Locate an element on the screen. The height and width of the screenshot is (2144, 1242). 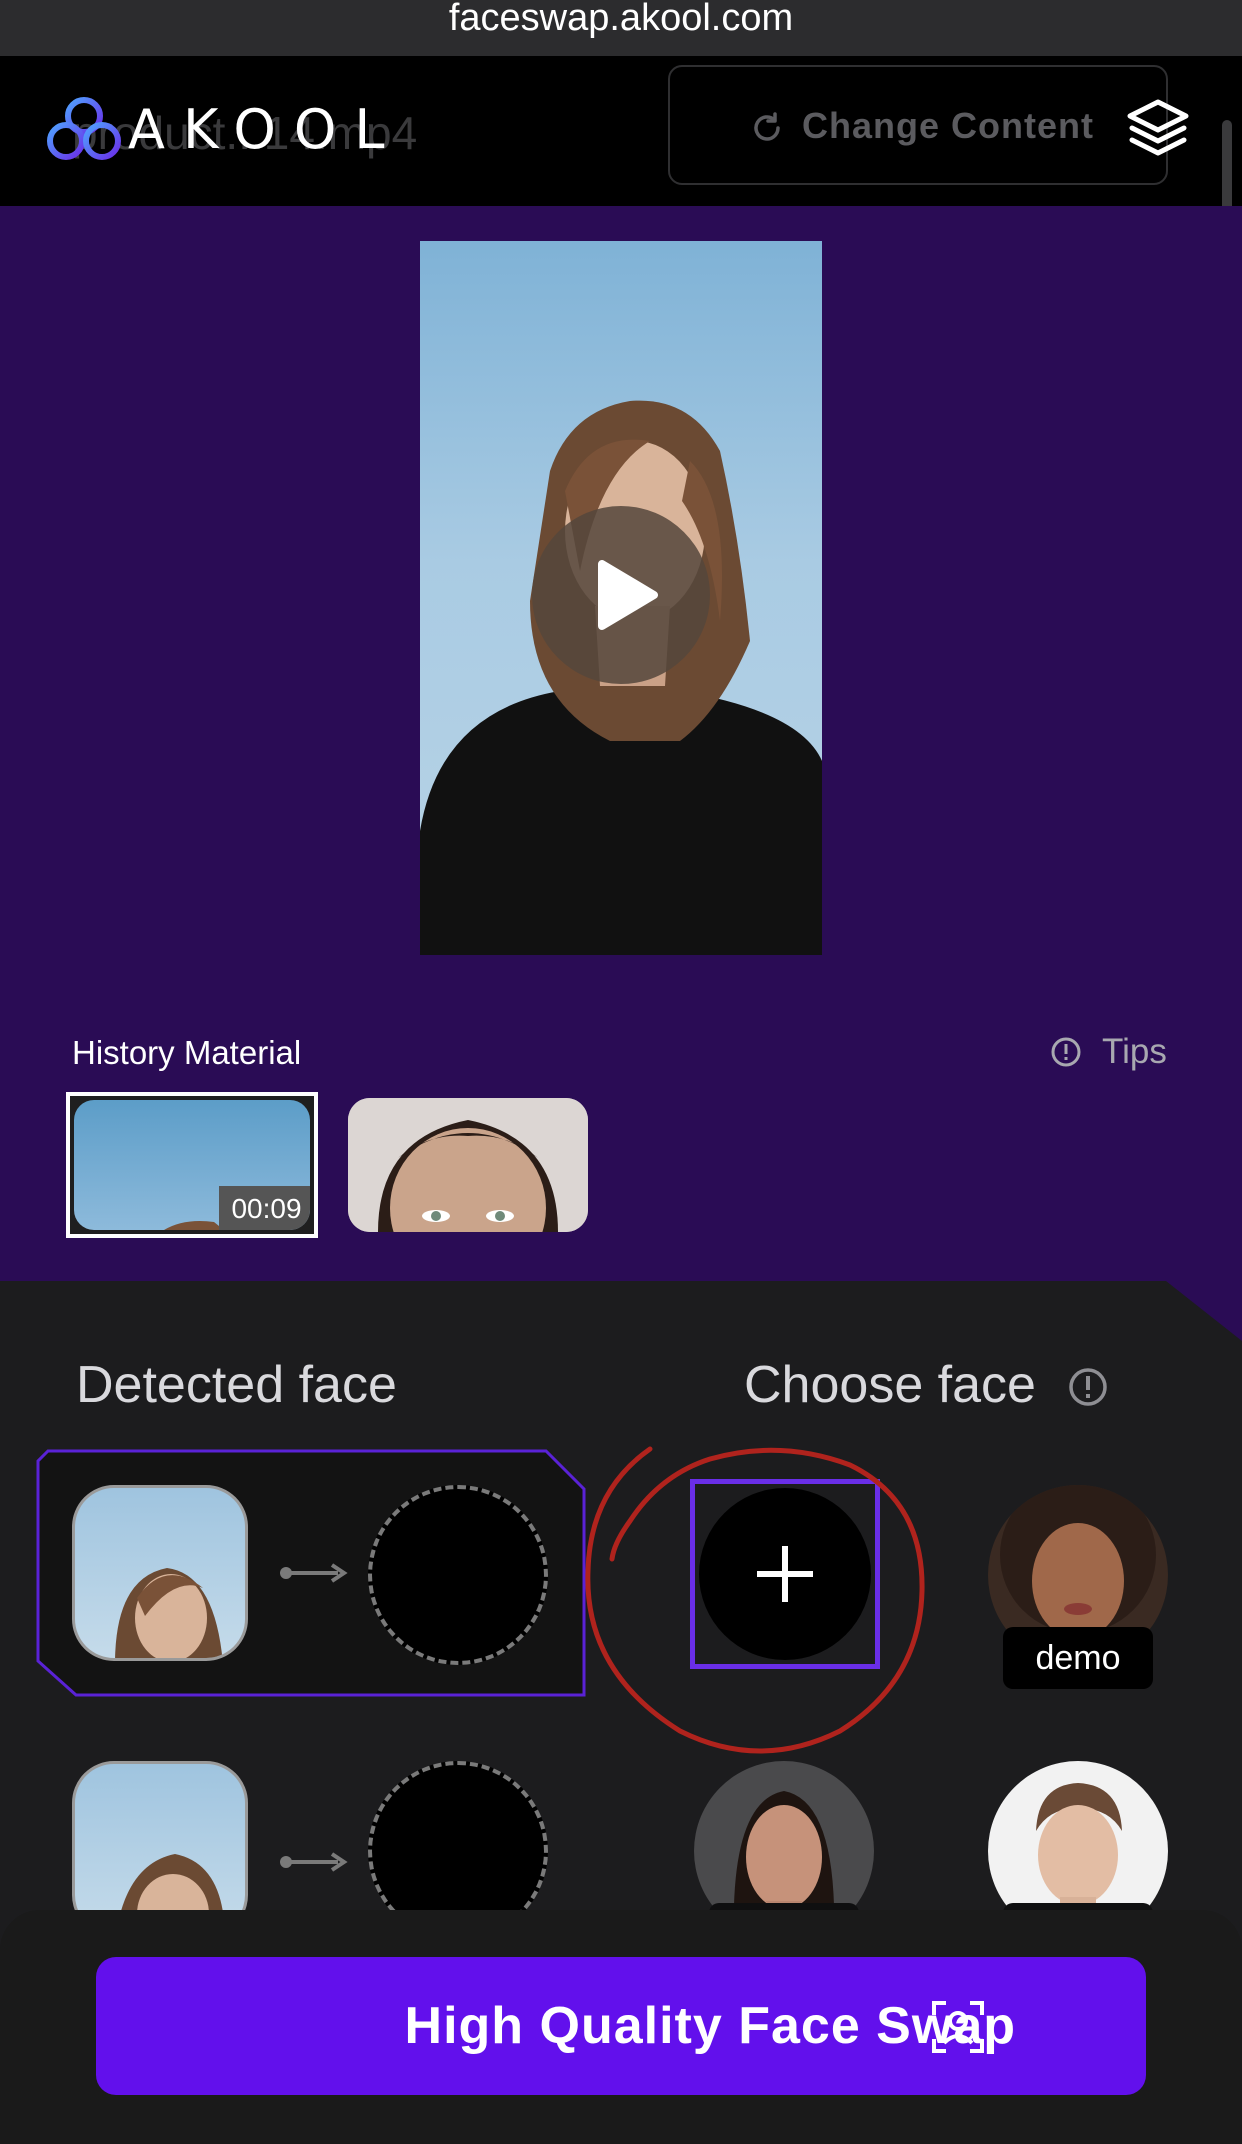
bottom-action-bar: High Quality Face Swap is located at coordinates (621, 2027).